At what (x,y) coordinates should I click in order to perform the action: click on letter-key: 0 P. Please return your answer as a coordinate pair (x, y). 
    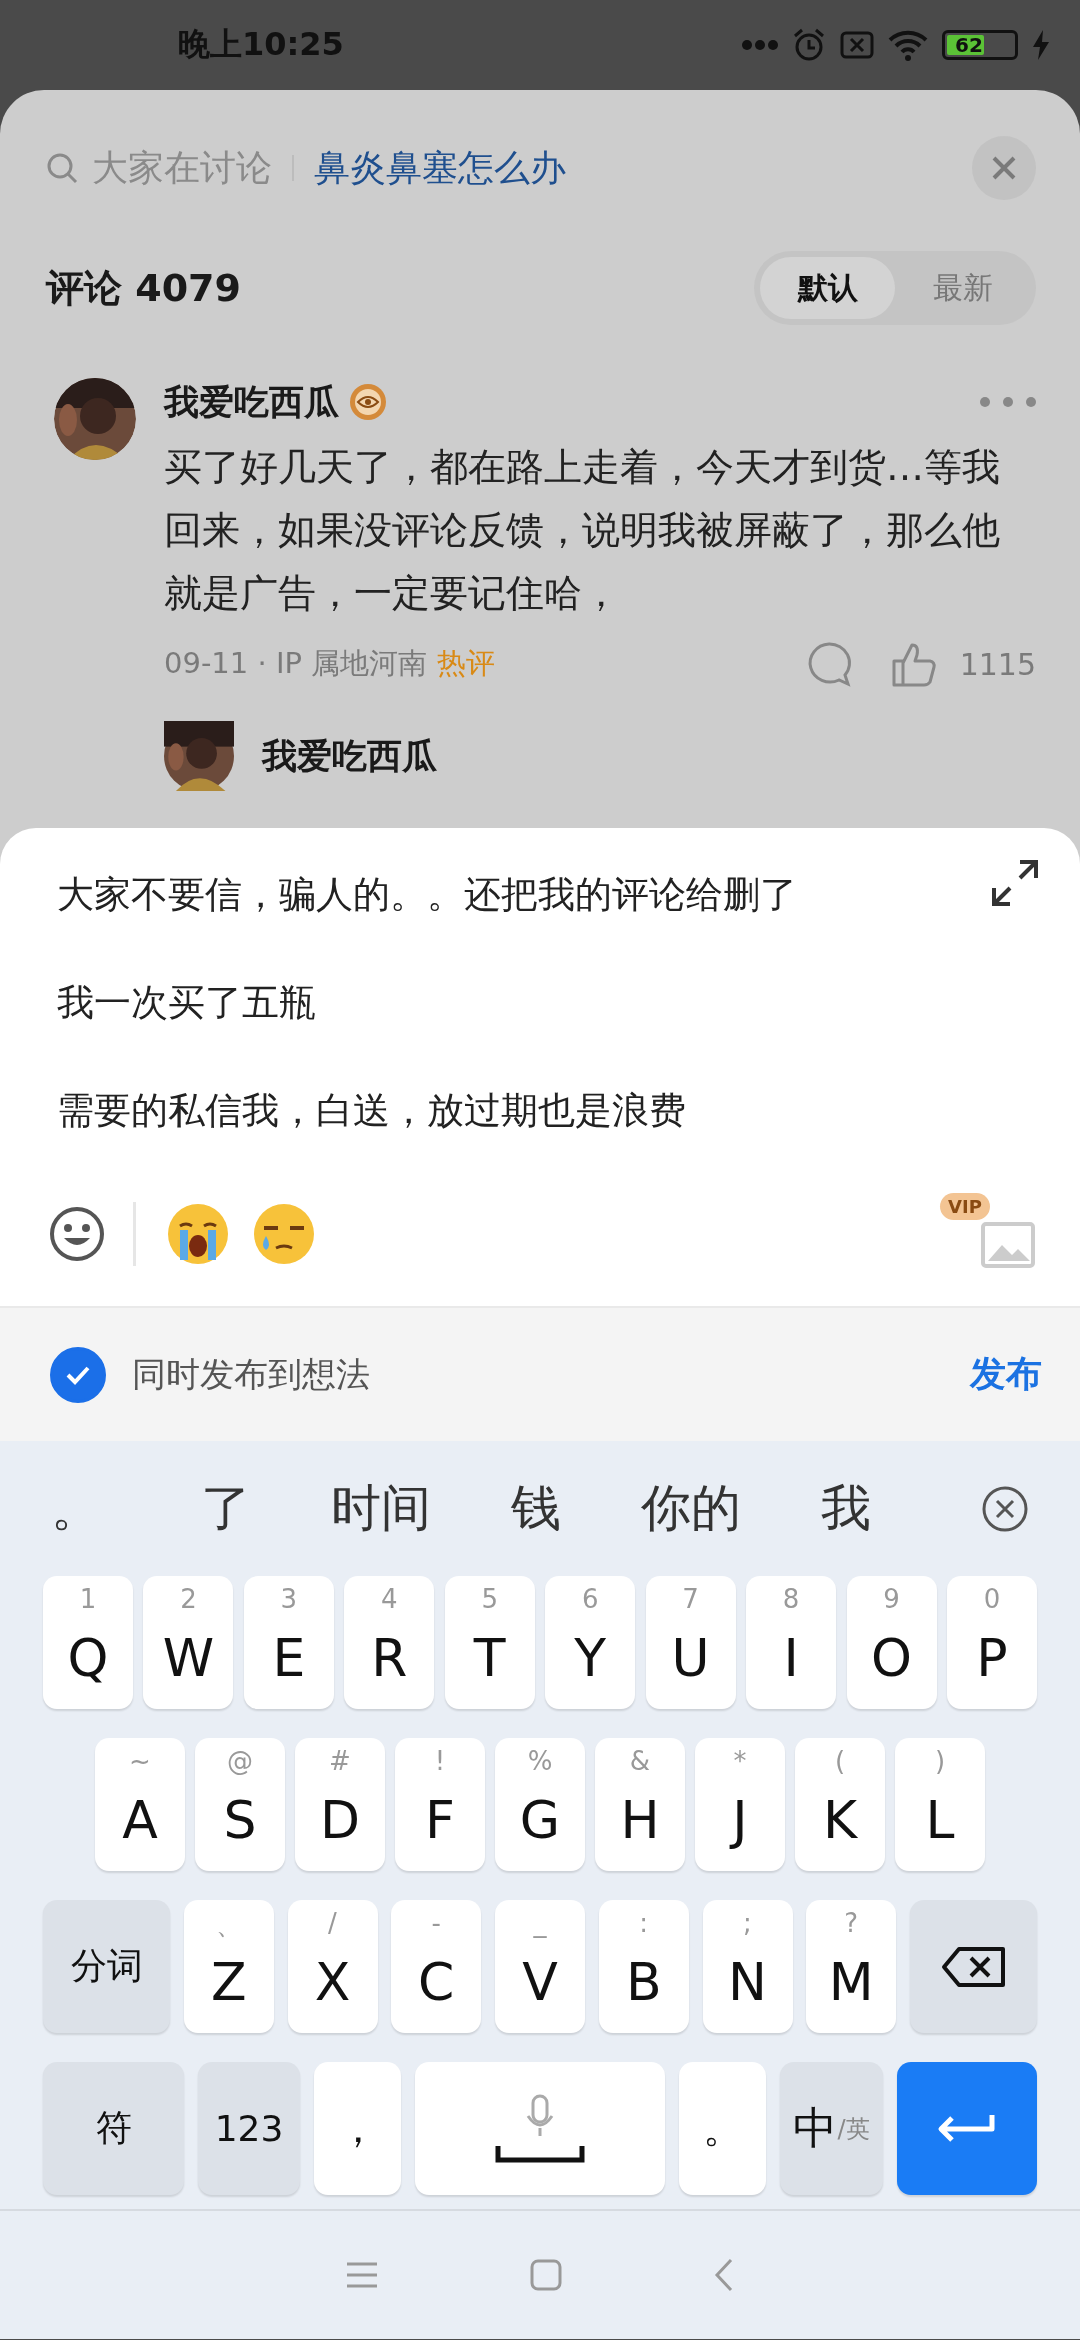
    Looking at the image, I should click on (991, 1642).